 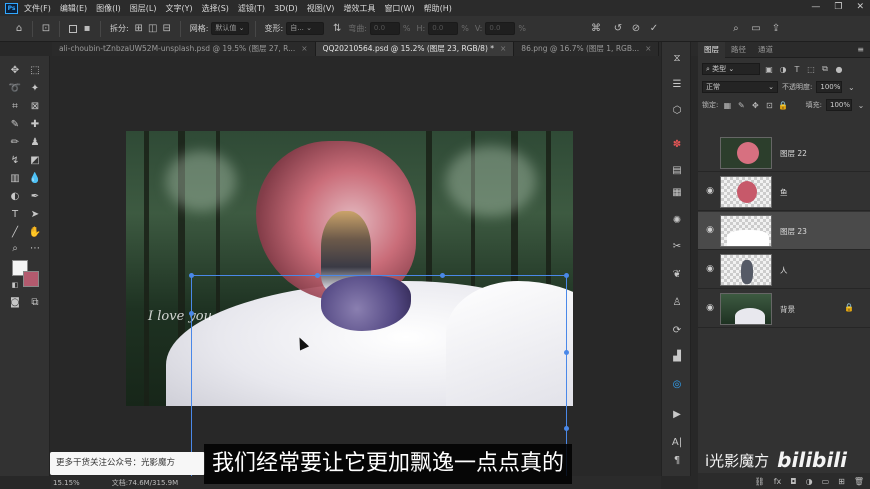 What do you see at coordinates (15, 303) in the screenshot?
I see `quick-mask-icon: ◙` at bounding box center [15, 303].